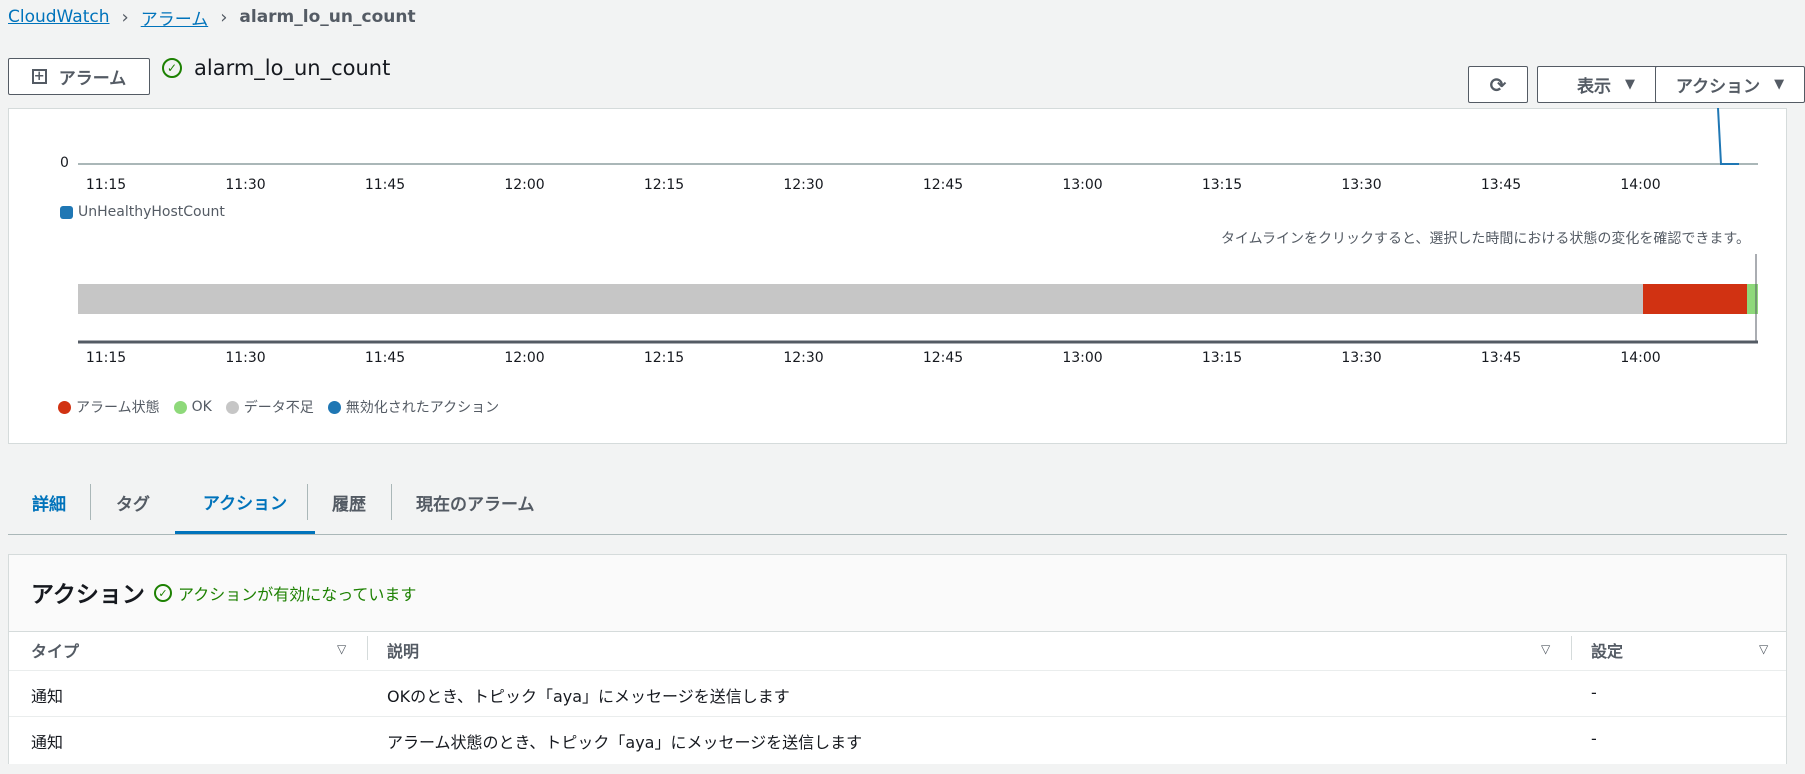 The width and height of the screenshot is (1805, 774). Describe the element at coordinates (212, 17) in the screenshot. I see `breadcrumb: CloudWatch › アラーム › alarm_lo_un_count` at that location.